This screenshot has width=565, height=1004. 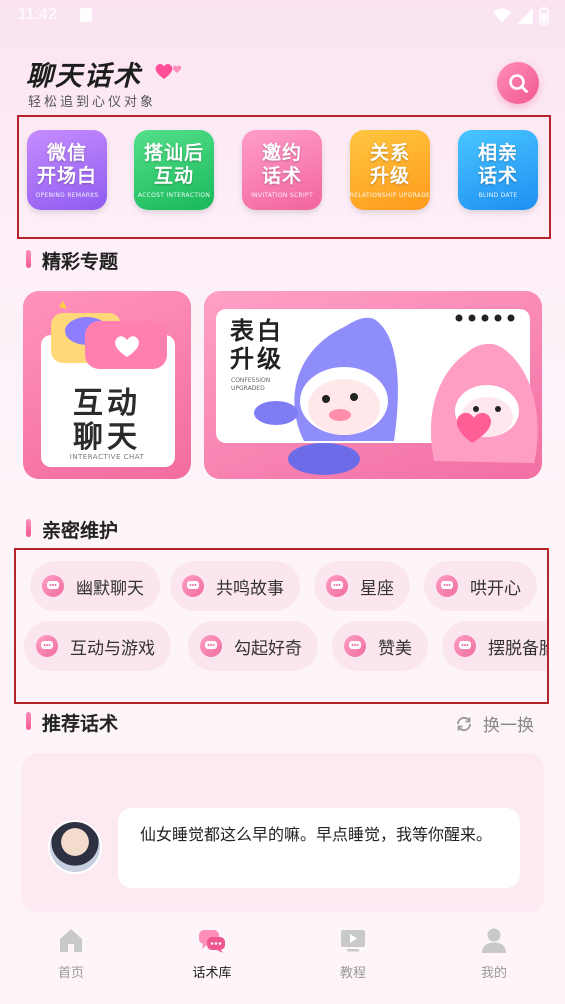 I want to click on category-subtitle: BLIND DATE, so click(x=498, y=195).